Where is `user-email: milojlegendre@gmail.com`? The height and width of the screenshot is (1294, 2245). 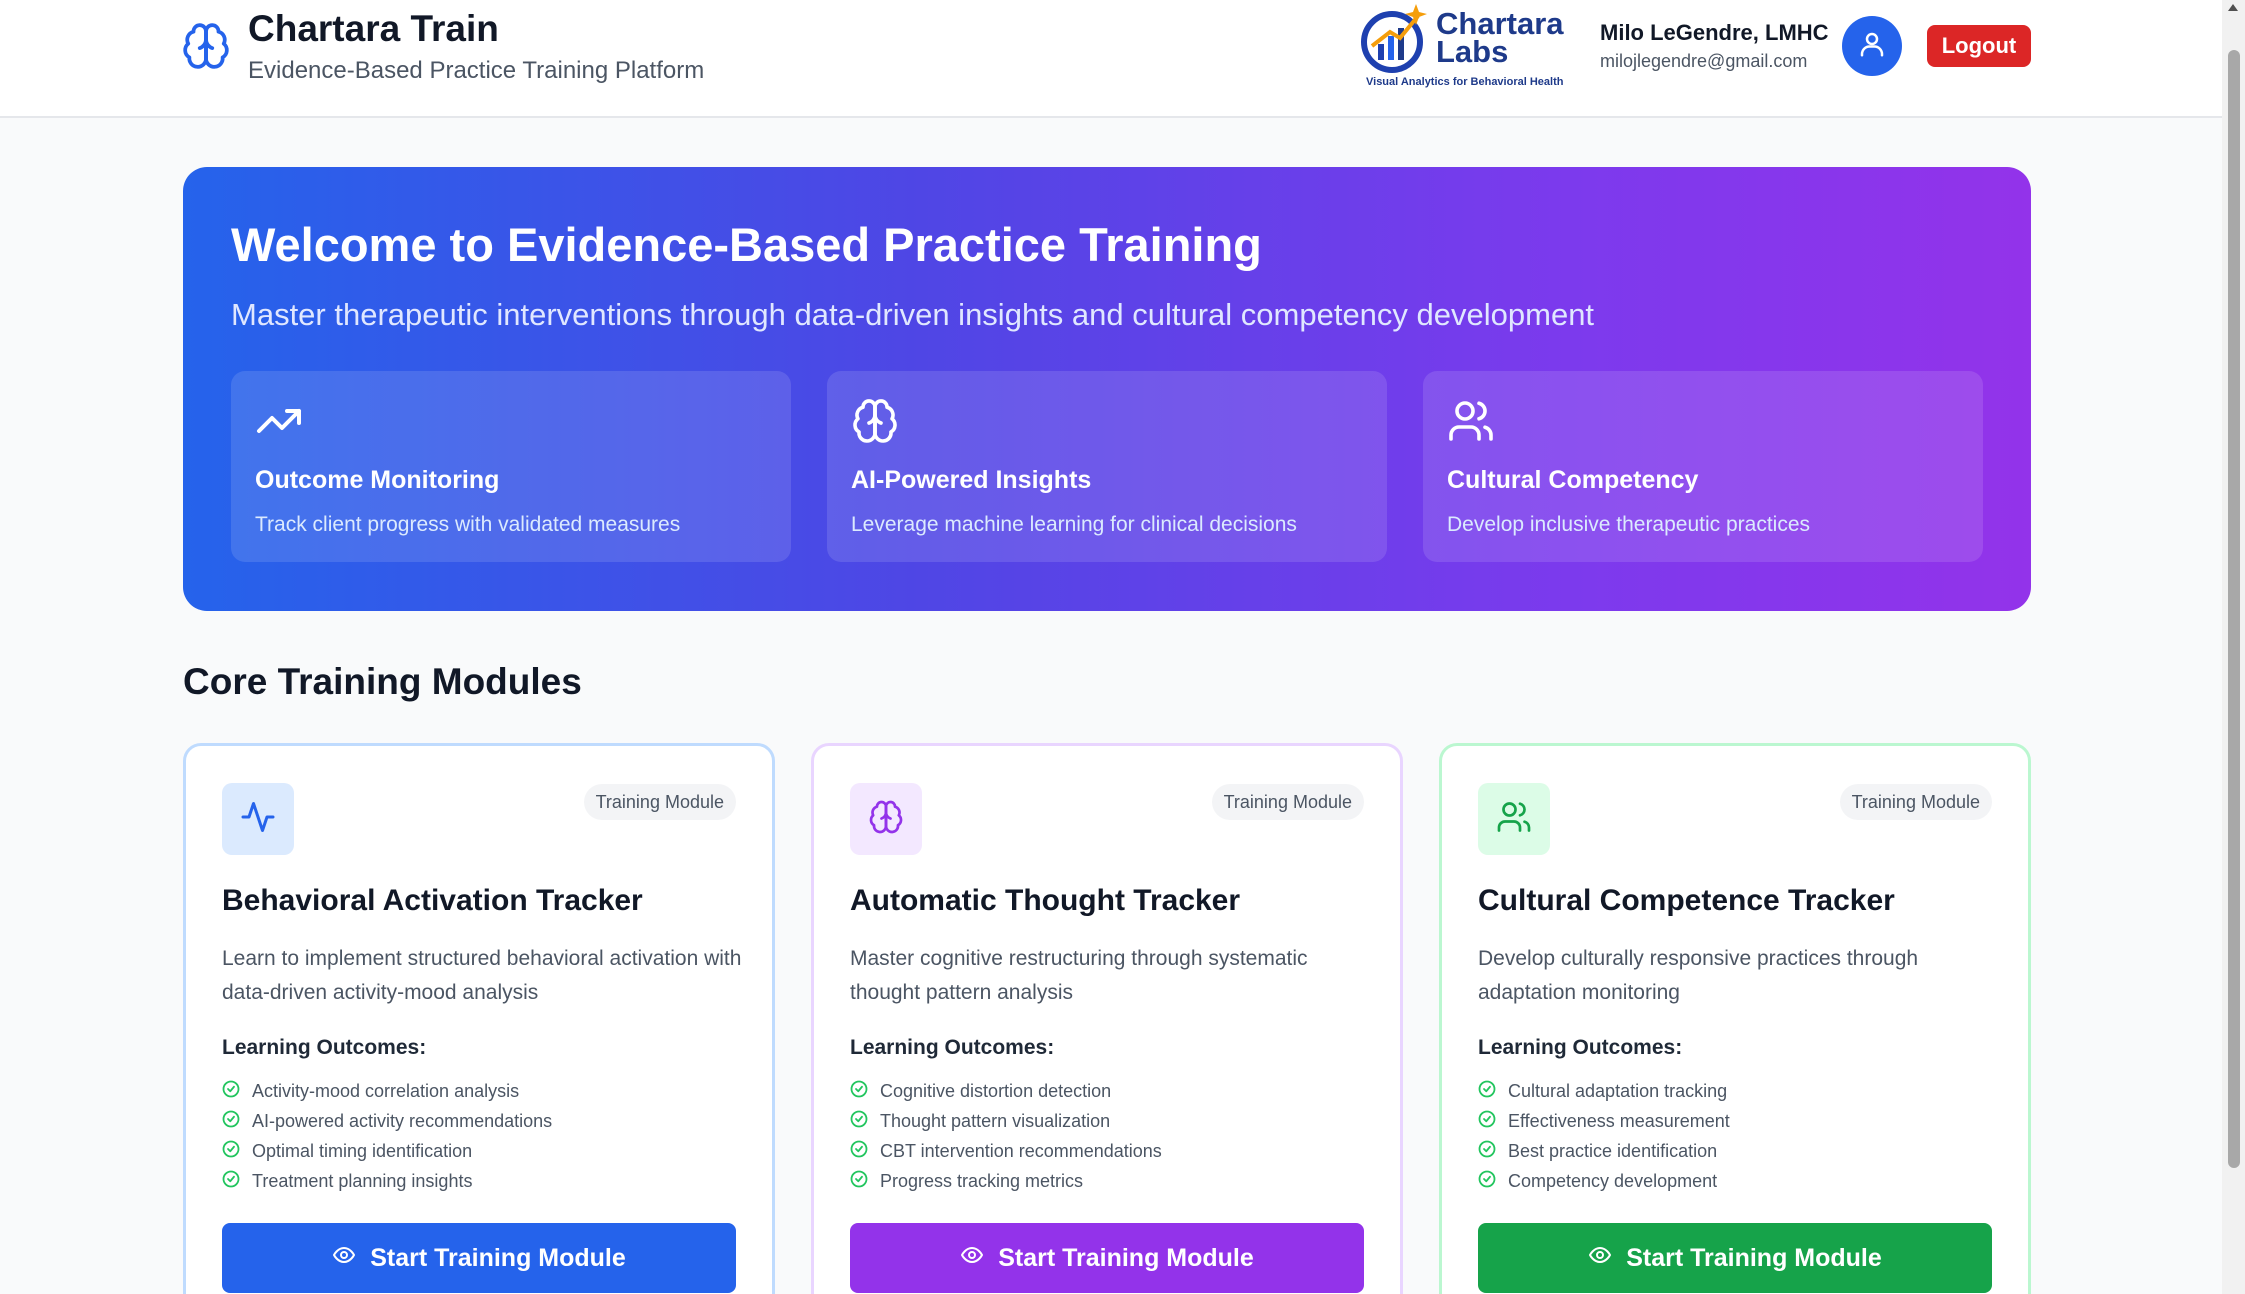 user-email: milojlegendre@gmail.com is located at coordinates (1704, 61).